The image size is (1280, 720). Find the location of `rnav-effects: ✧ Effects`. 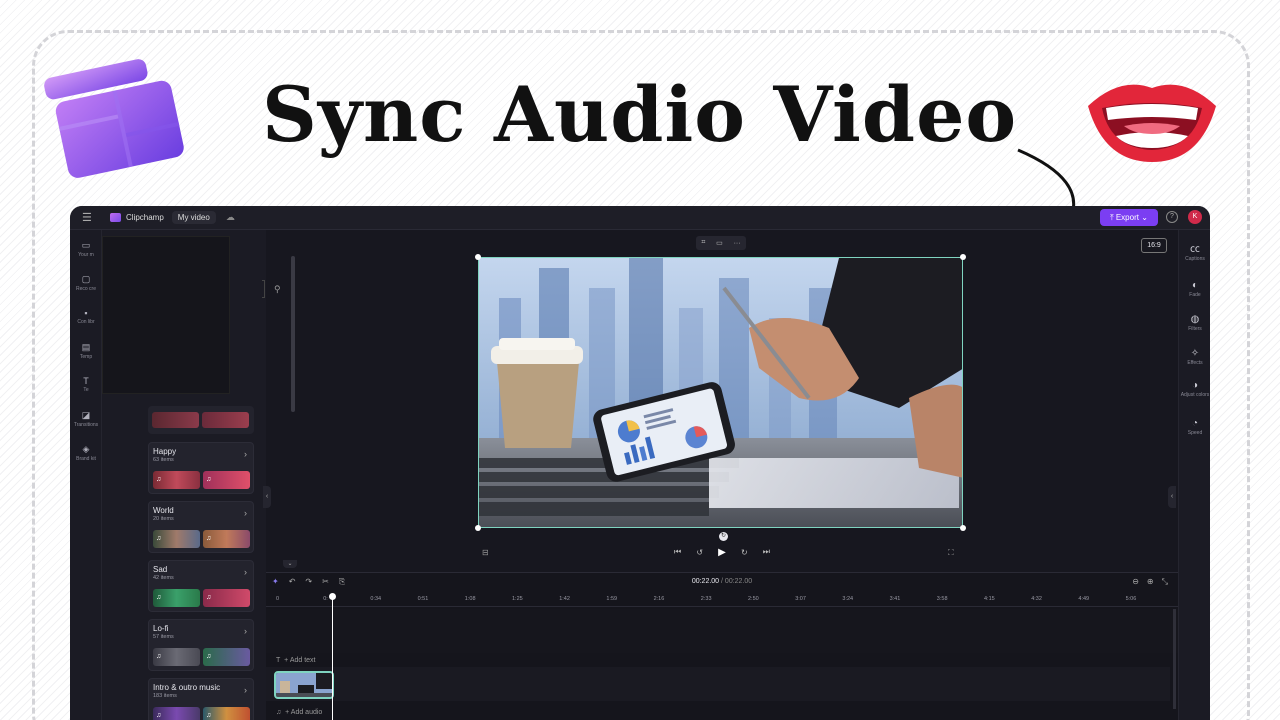

rnav-effects: ✧ Effects is located at coordinates (1194, 357).